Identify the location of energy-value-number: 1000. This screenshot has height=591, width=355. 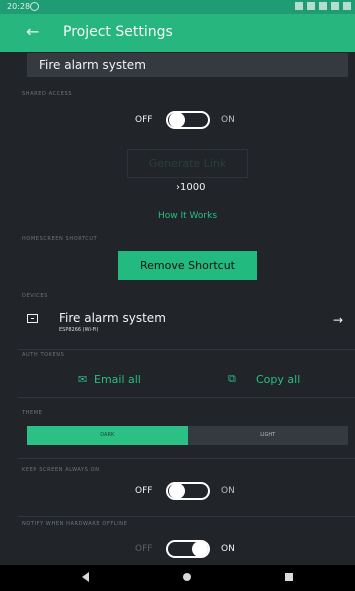
(193, 187).